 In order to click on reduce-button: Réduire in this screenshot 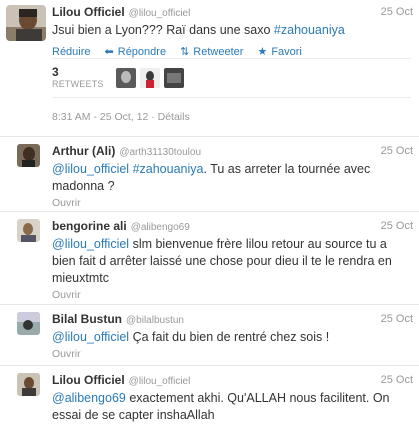, I will do `click(71, 52)`.